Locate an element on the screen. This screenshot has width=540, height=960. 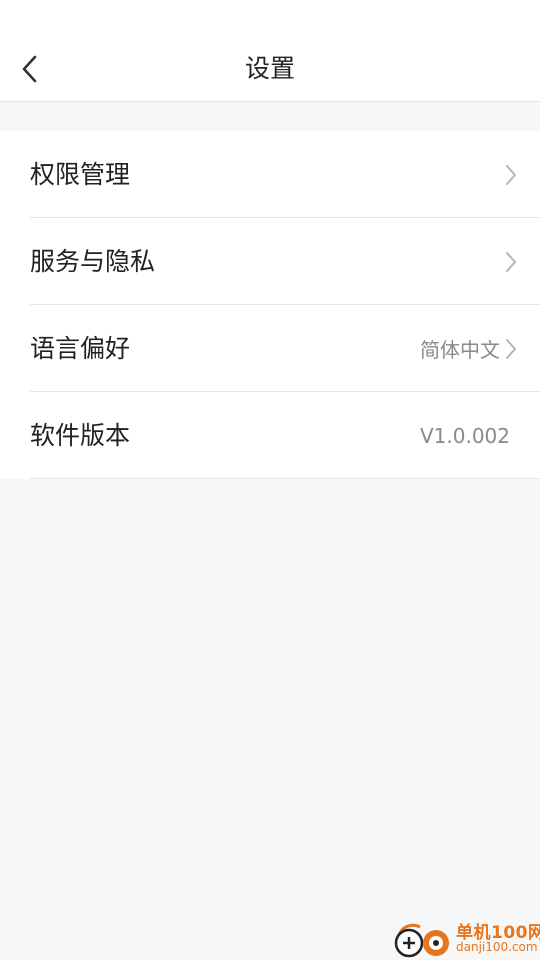
settings-item-label: 软件版本 is located at coordinates (80, 435).